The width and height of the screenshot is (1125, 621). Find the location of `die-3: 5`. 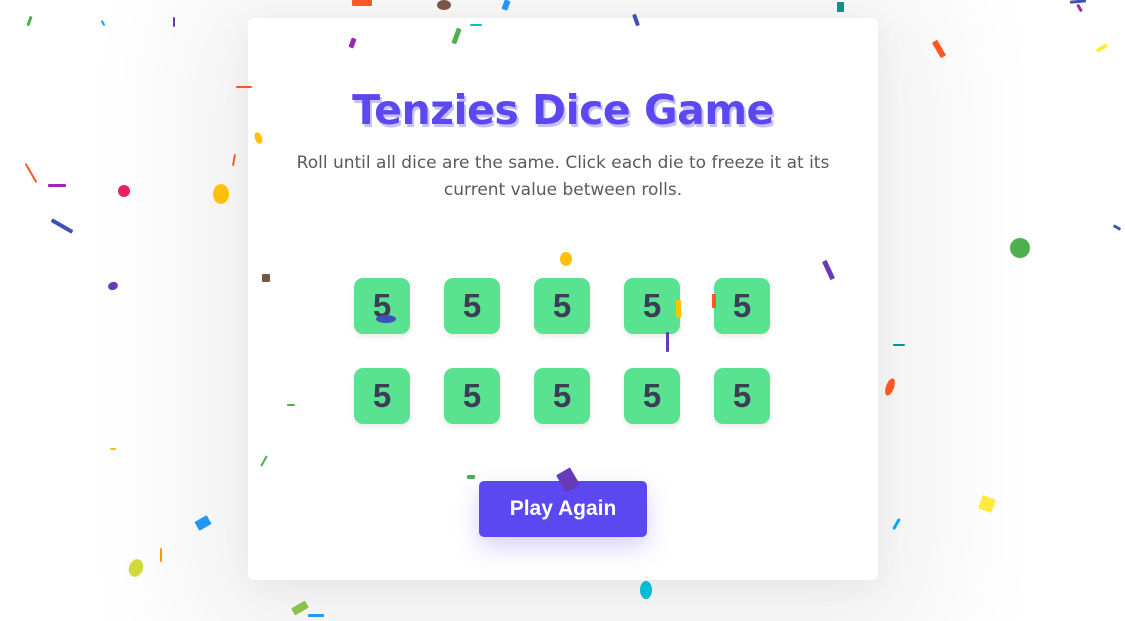

die-3: 5 is located at coordinates (562, 306).